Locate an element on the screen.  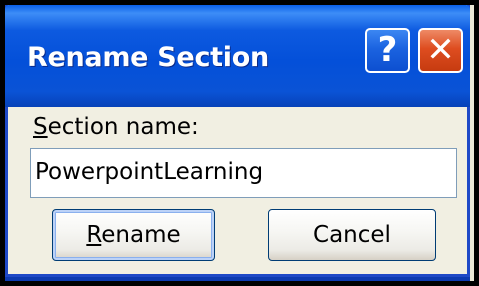
close-icon: ✕ is located at coordinates (440, 50).